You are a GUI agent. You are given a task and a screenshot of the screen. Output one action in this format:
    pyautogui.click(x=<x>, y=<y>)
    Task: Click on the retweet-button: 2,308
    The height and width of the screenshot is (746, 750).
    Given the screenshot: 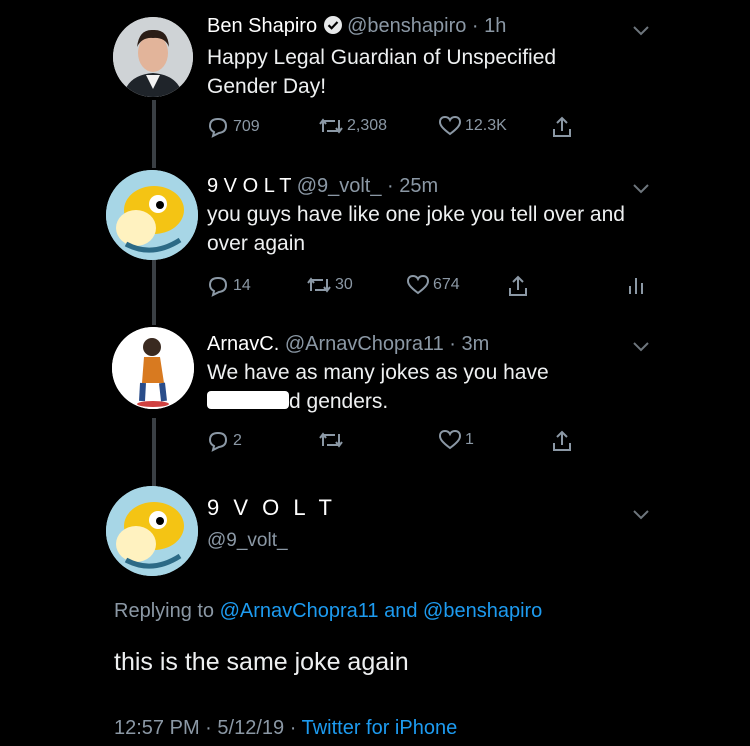 What is the action you would take?
    pyautogui.click(x=353, y=126)
    